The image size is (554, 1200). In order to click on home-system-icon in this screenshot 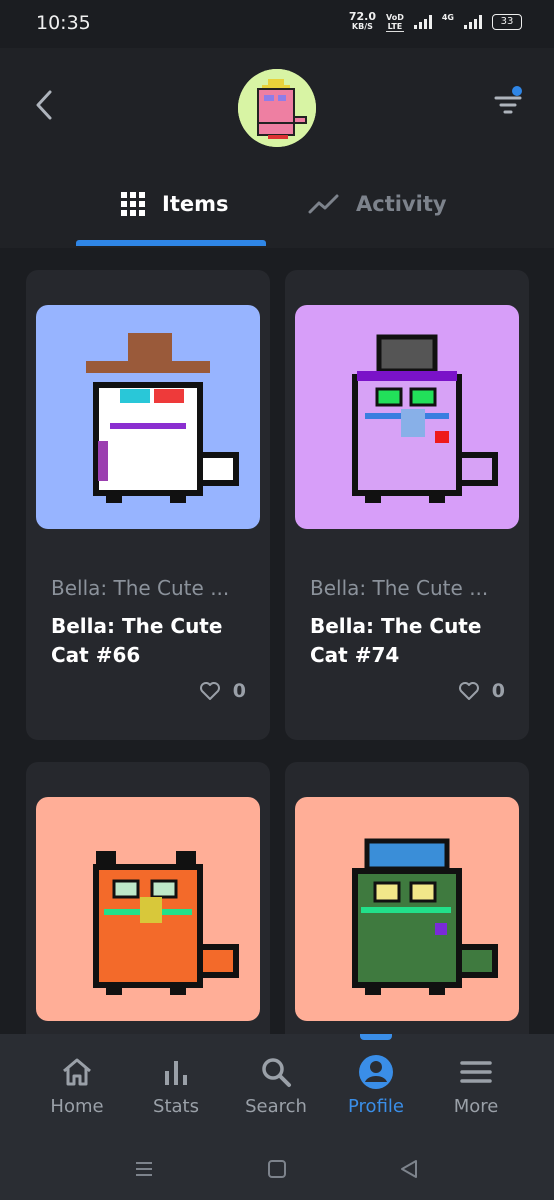, I will do `click(277, 1169)`.